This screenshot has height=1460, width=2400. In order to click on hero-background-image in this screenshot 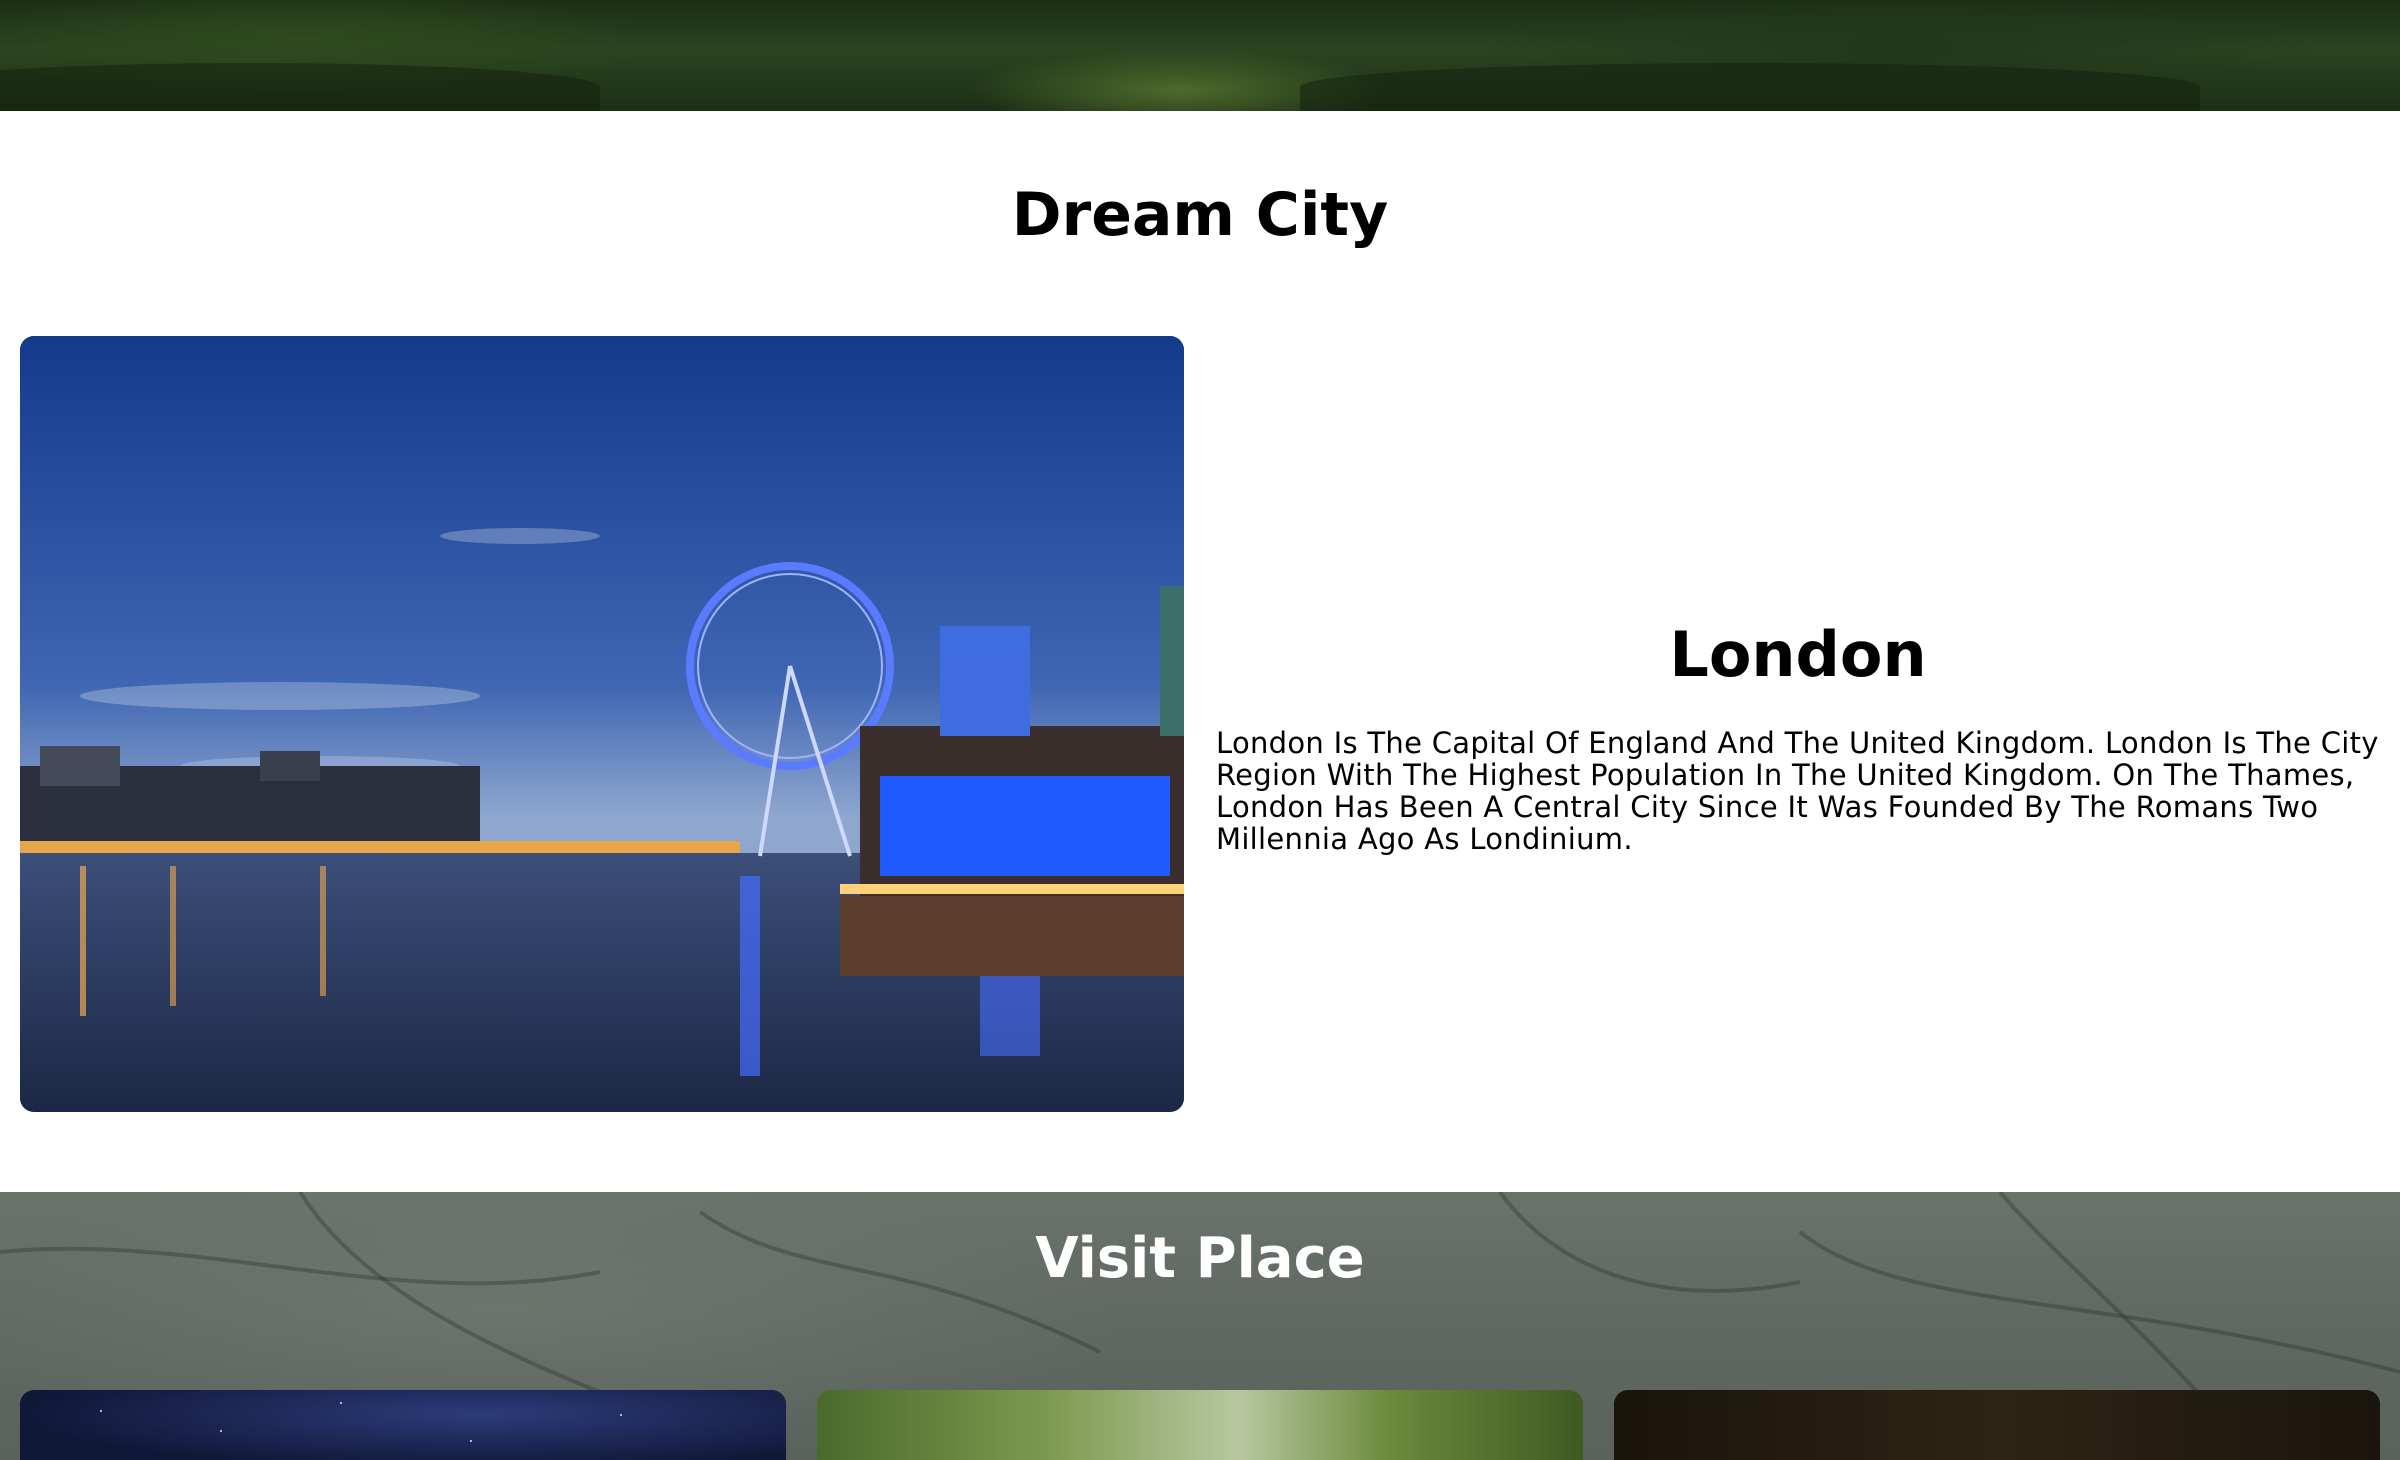, I will do `click(1200, 55)`.